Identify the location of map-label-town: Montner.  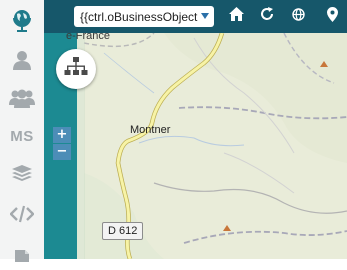
(150, 130).